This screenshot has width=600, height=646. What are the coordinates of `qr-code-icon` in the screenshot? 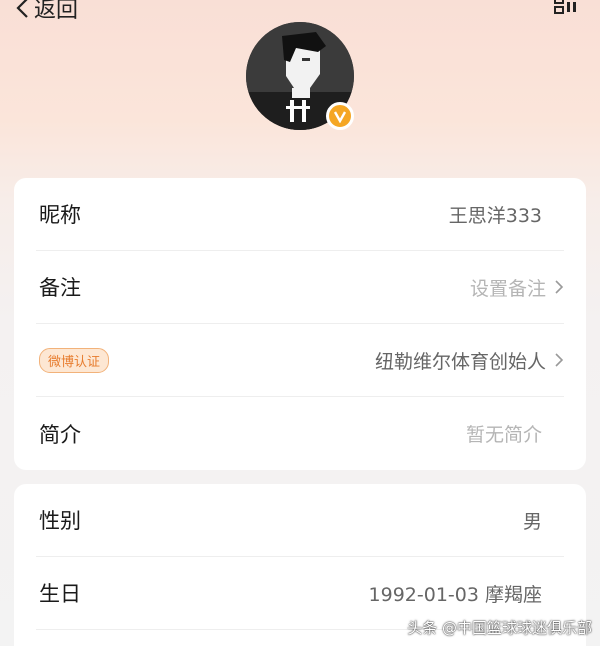 It's located at (567, 8).